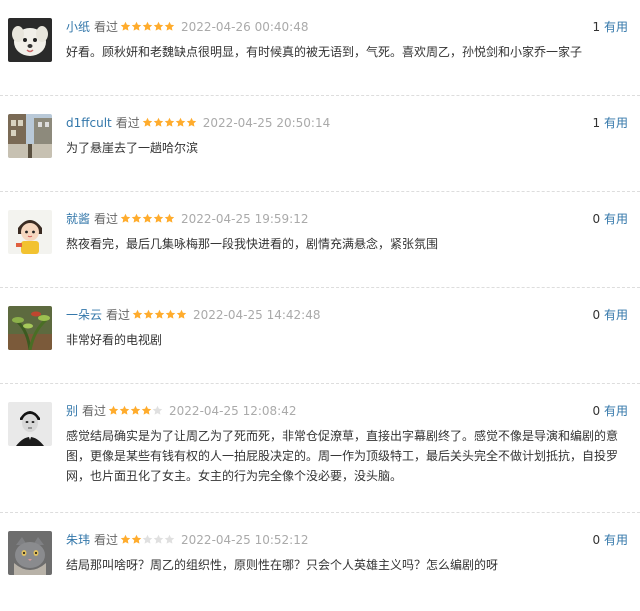 The image size is (640, 611). Describe the element at coordinates (78, 219) in the screenshot. I see `username-link: 就酱` at that location.